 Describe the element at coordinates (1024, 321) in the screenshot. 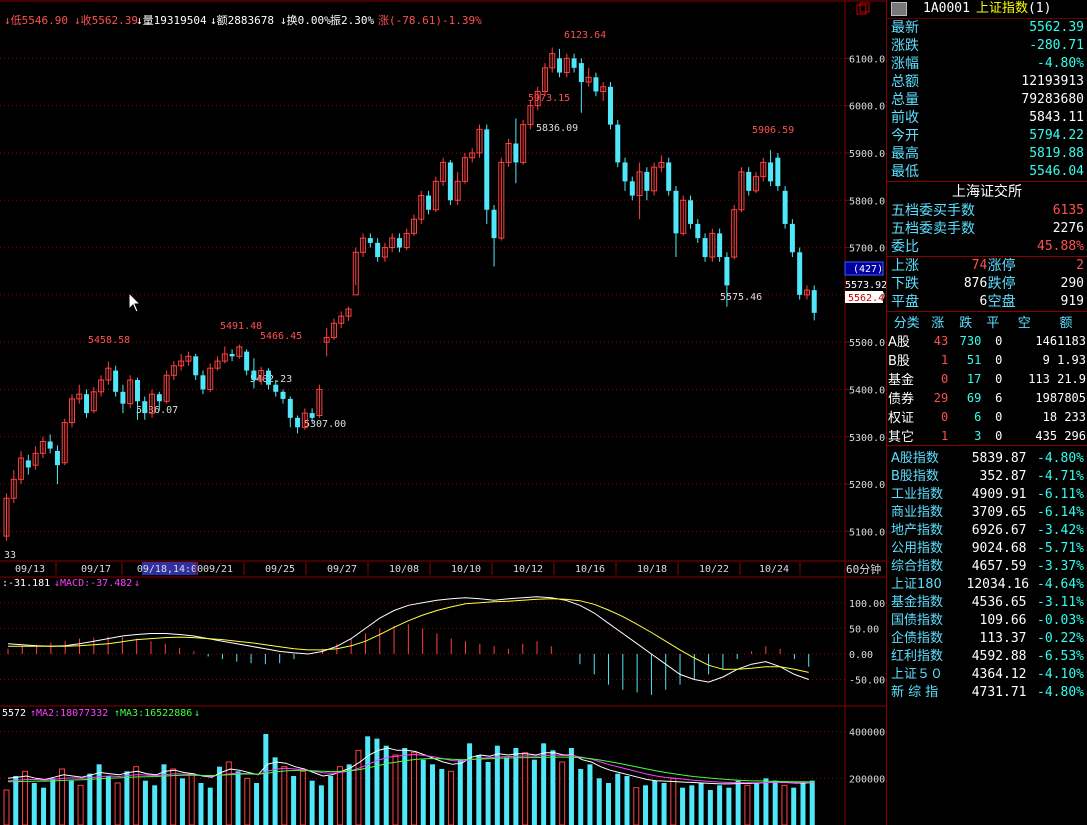

I see `category-header: 空` at that location.